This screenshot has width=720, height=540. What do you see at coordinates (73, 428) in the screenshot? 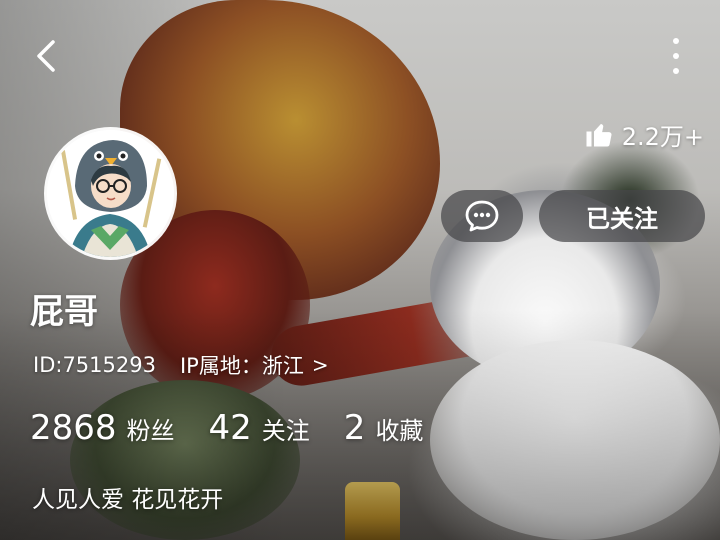
I see `stat-value: 2868` at bounding box center [73, 428].